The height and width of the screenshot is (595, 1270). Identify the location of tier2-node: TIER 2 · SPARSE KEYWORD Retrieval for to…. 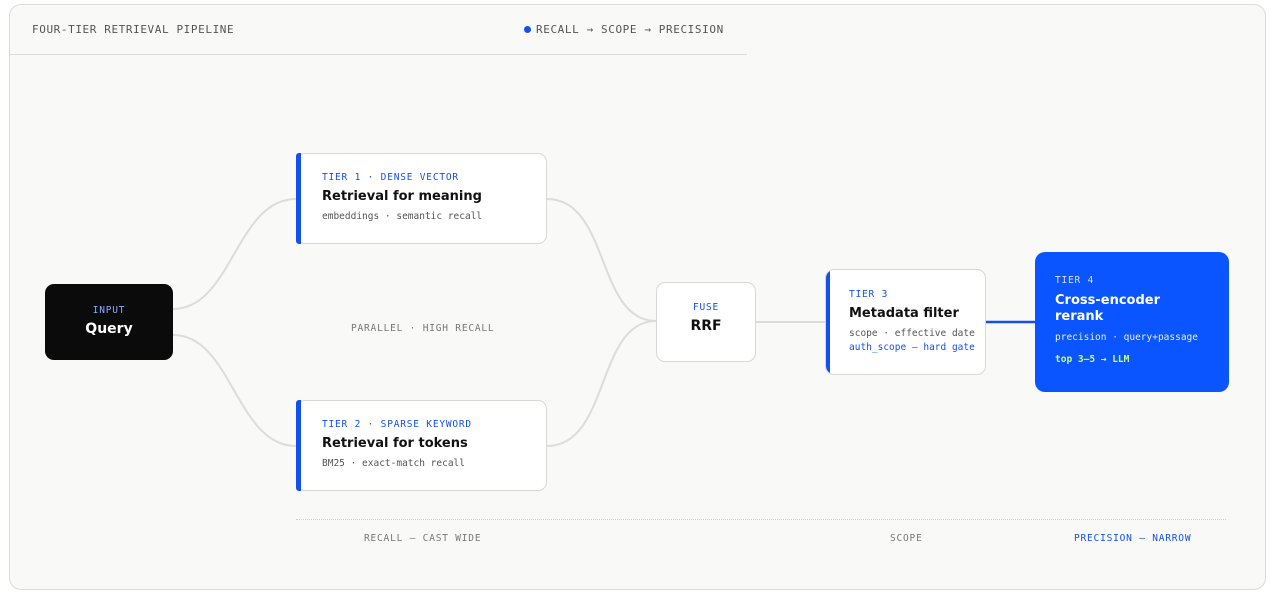
(421, 445).